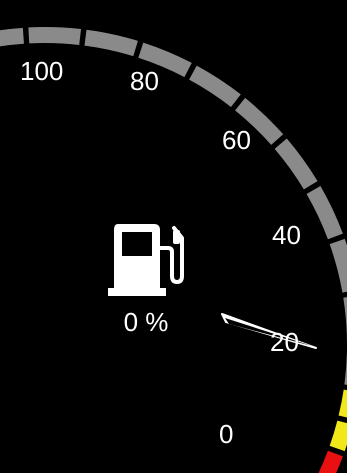 The height and width of the screenshot is (473, 347). I want to click on tick-label-0: 0, so click(226, 434).